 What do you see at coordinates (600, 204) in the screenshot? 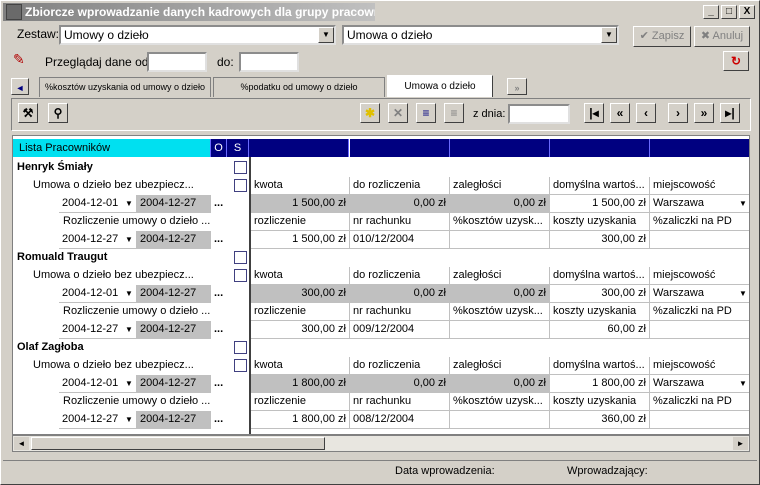
I see `default-value: 1 500,00 zł` at bounding box center [600, 204].